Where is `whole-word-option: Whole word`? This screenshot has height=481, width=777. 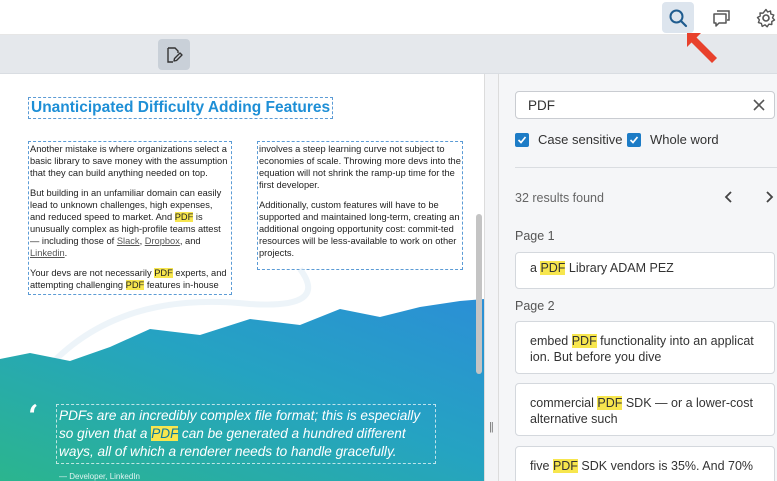 whole-word-option: Whole word is located at coordinates (673, 139).